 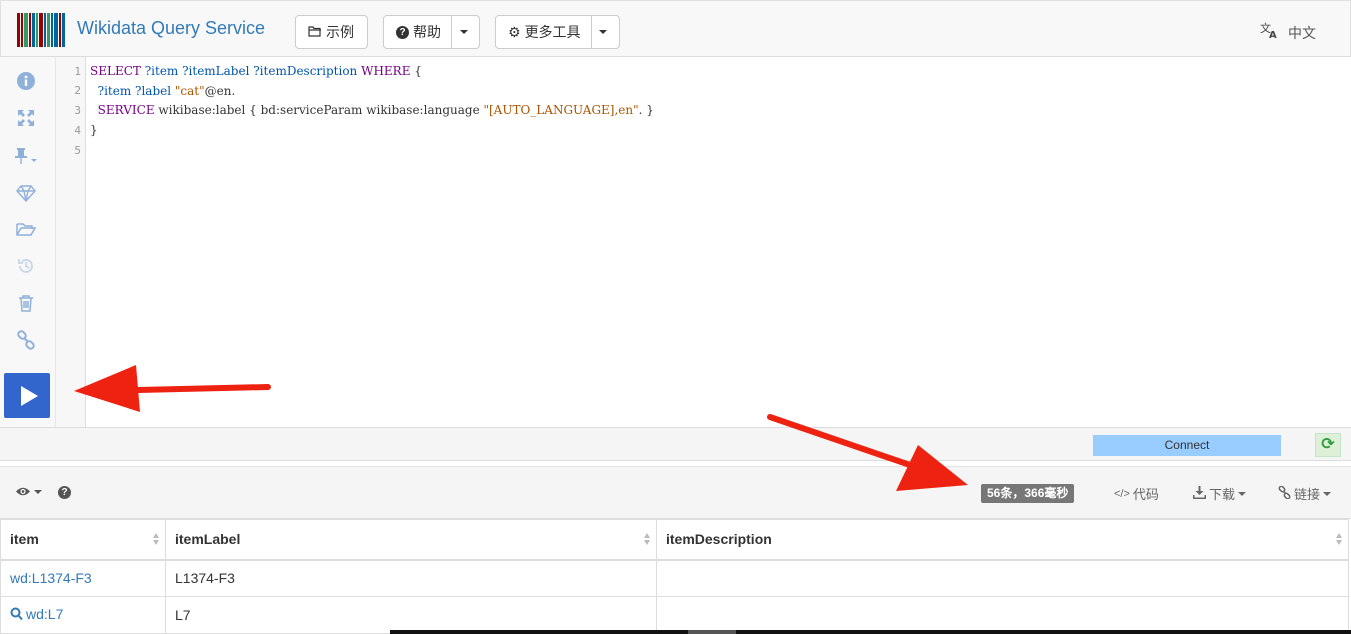 I want to click on code-button: </> 代码, so click(x=1136, y=493).